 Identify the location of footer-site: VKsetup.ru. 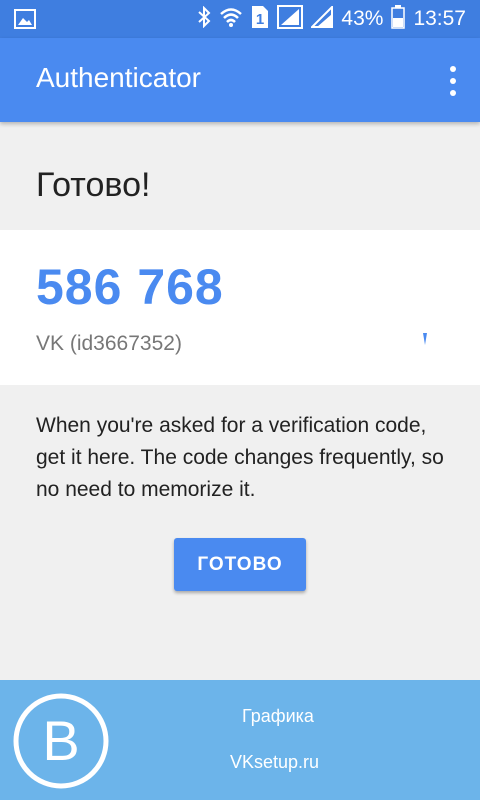
(275, 762).